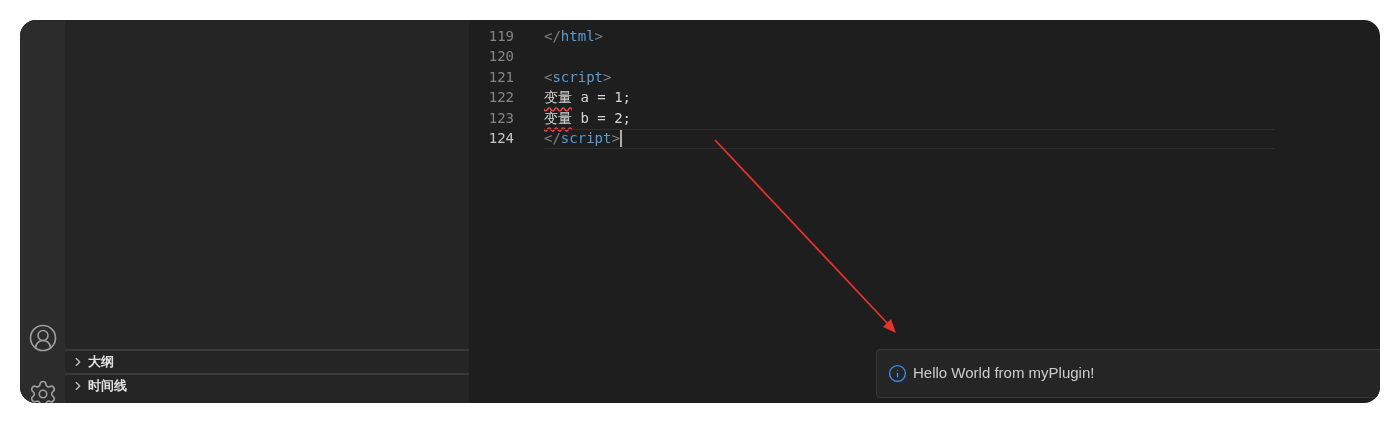 This screenshot has height=424, width=1400. Describe the element at coordinates (605, 118) in the screenshot. I see `code-token: b = 2;` at that location.